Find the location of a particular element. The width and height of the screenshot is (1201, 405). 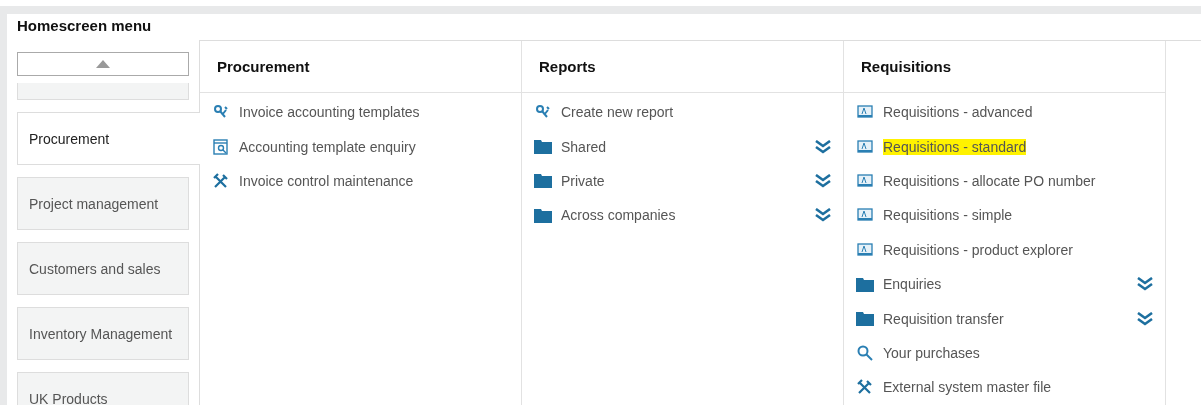

menu-item-link: Across companies is located at coordinates (618, 215).